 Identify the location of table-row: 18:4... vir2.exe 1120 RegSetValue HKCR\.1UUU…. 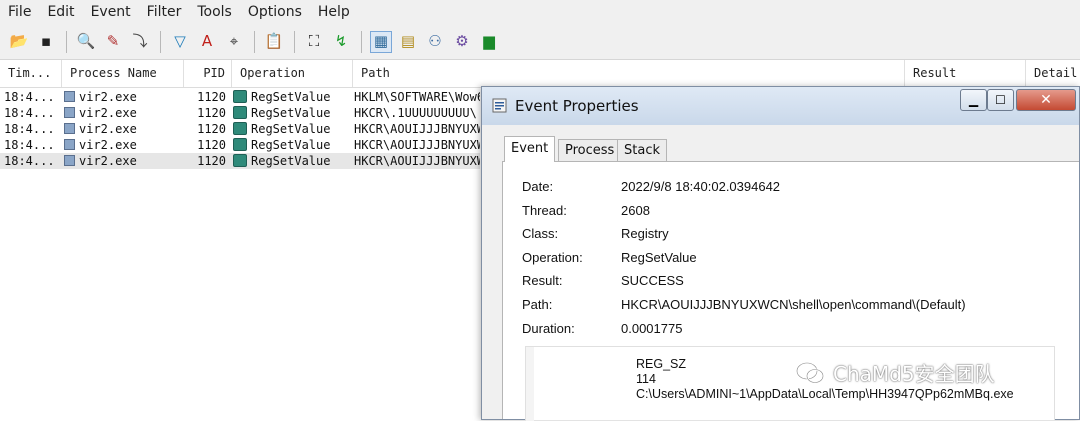
(240, 113).